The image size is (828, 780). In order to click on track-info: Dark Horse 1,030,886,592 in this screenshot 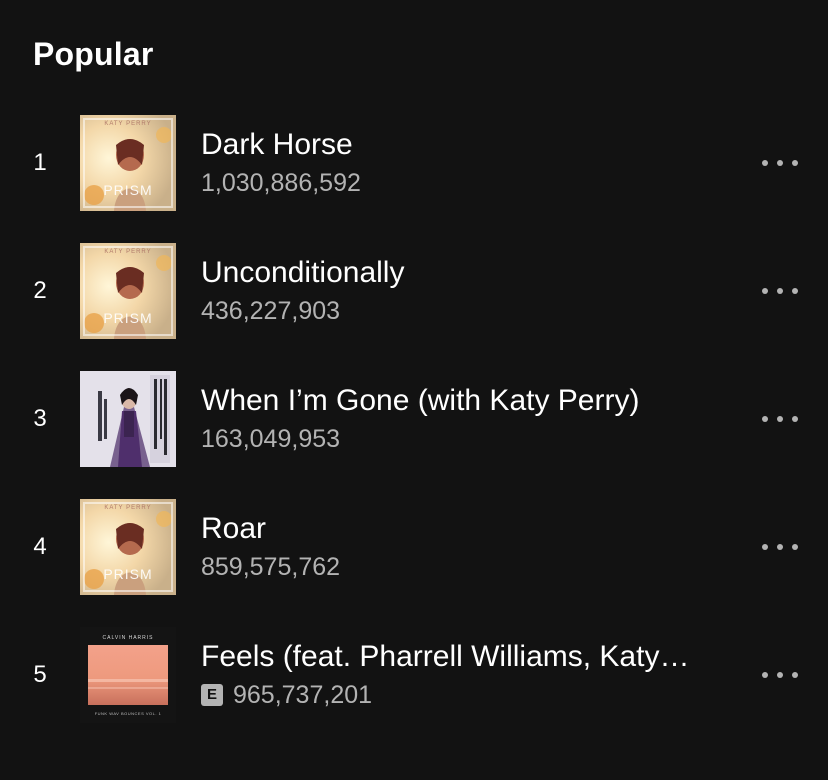, I will do `click(471, 163)`.